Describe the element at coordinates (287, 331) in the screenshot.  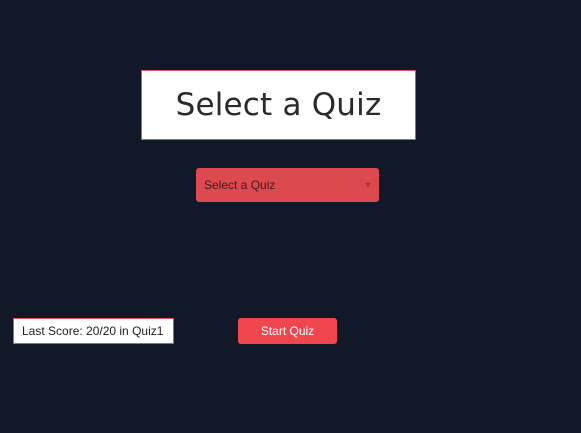
I see `start-quiz-button: Start Quiz` at that location.